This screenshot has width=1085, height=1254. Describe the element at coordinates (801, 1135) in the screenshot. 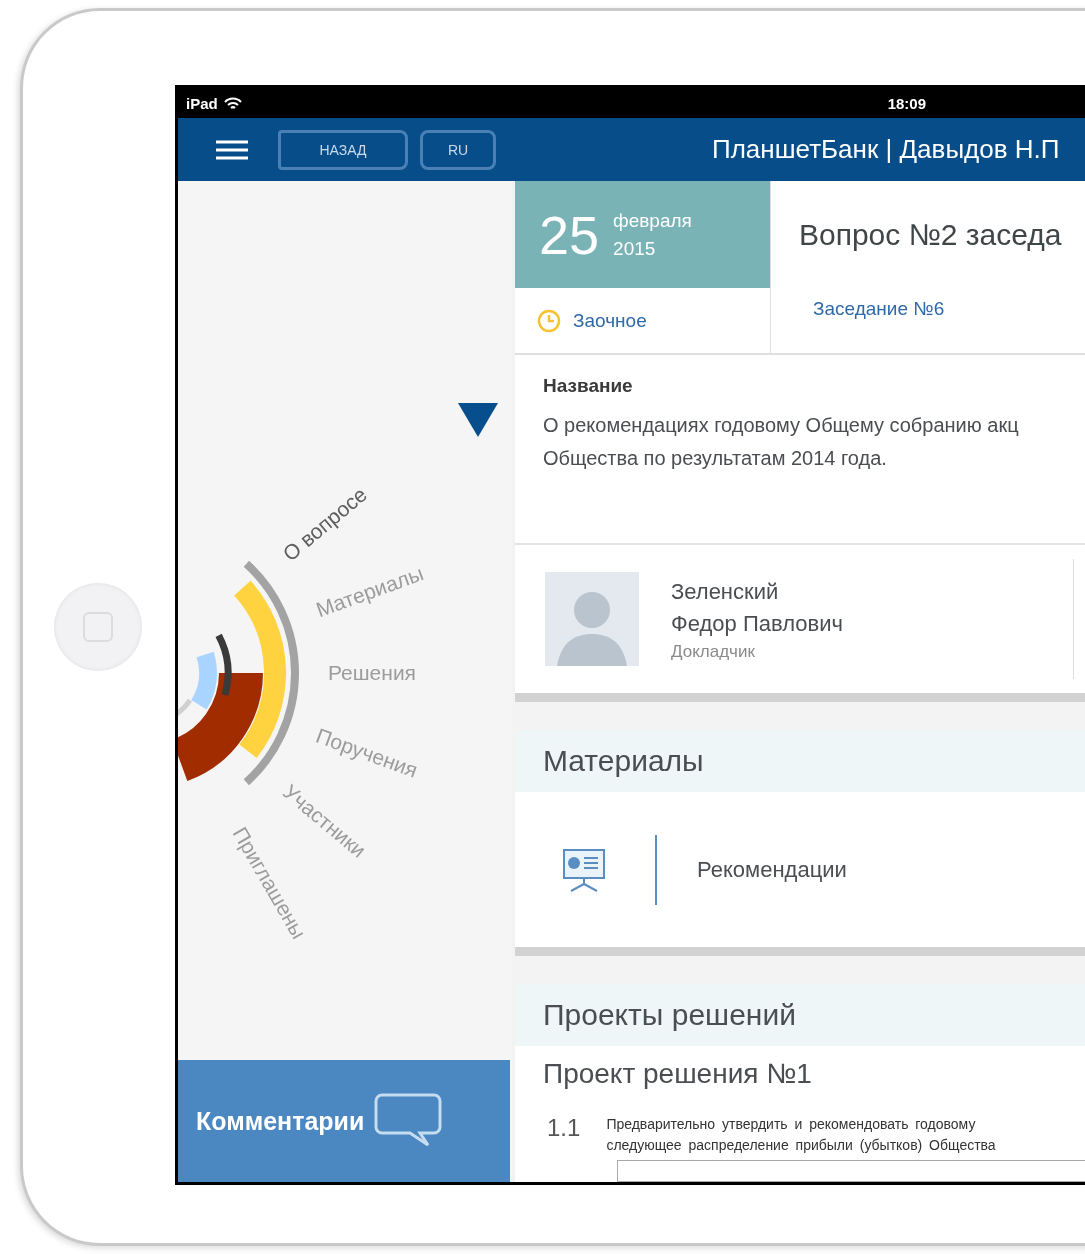

I see `decision-text: Предварительно утвердить и рекомендовать годовому следующее распределение прибыли (убытков) Общества` at that location.